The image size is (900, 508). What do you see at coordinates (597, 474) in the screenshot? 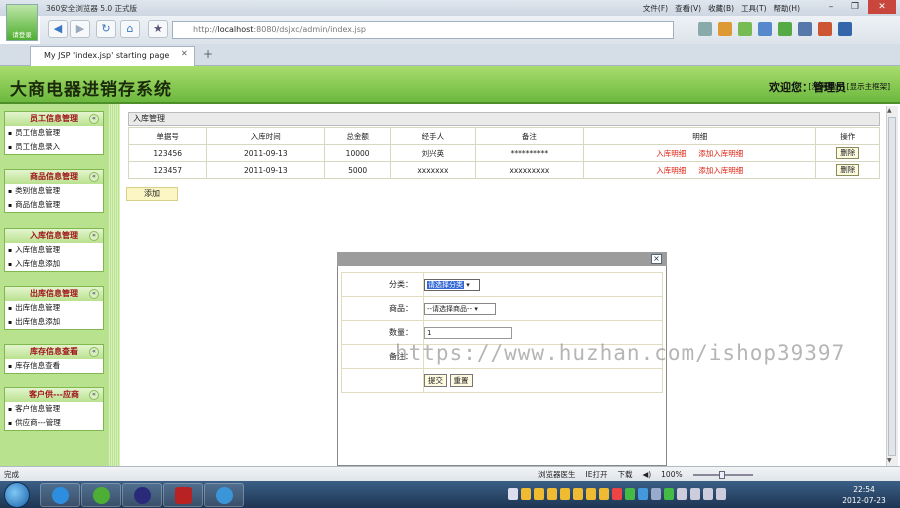
I see `ie-open-button: IE打开` at bounding box center [597, 474].